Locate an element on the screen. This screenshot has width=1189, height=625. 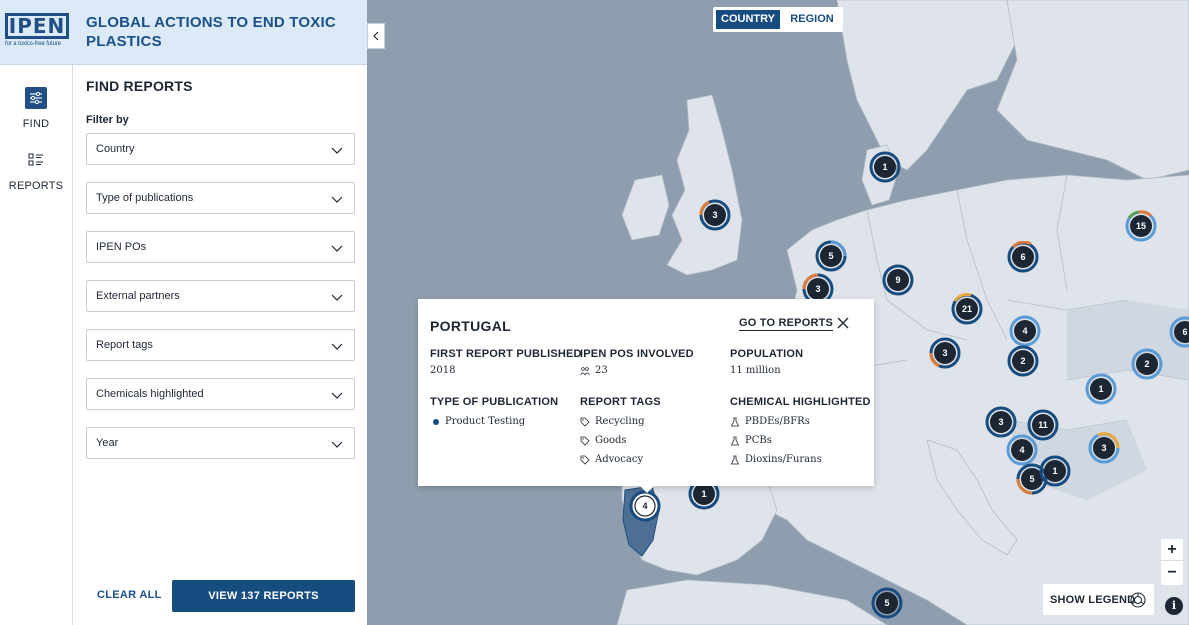
zoom-in-button: + is located at coordinates (1172, 550).